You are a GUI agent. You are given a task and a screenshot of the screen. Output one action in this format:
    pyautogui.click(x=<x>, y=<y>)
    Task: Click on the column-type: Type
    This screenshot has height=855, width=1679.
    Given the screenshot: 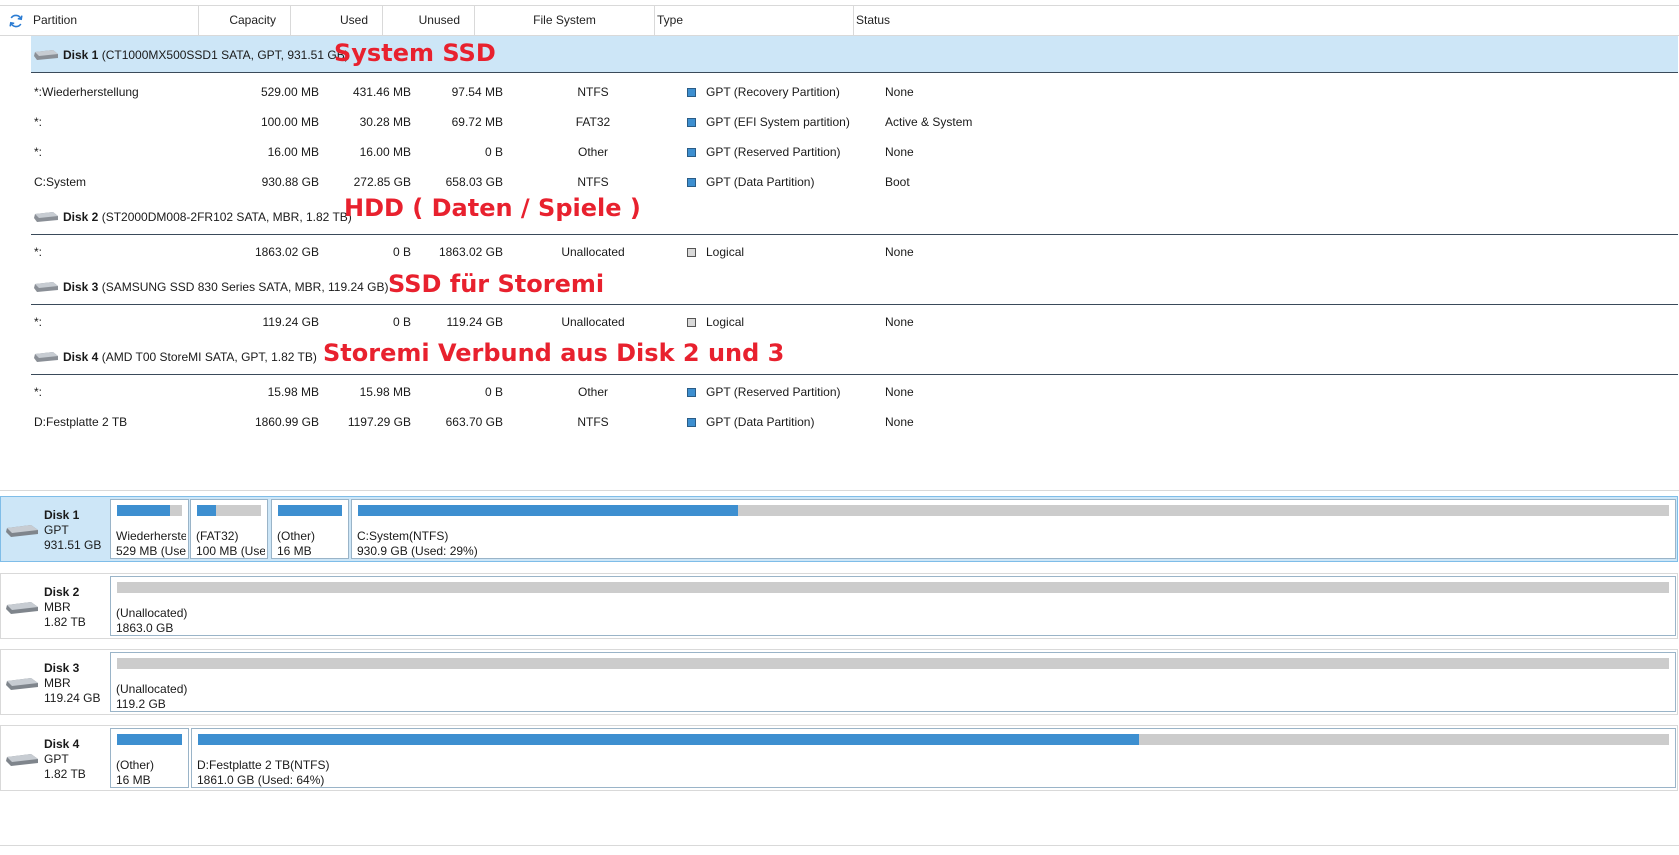 What is the action you would take?
    pyautogui.click(x=754, y=20)
    